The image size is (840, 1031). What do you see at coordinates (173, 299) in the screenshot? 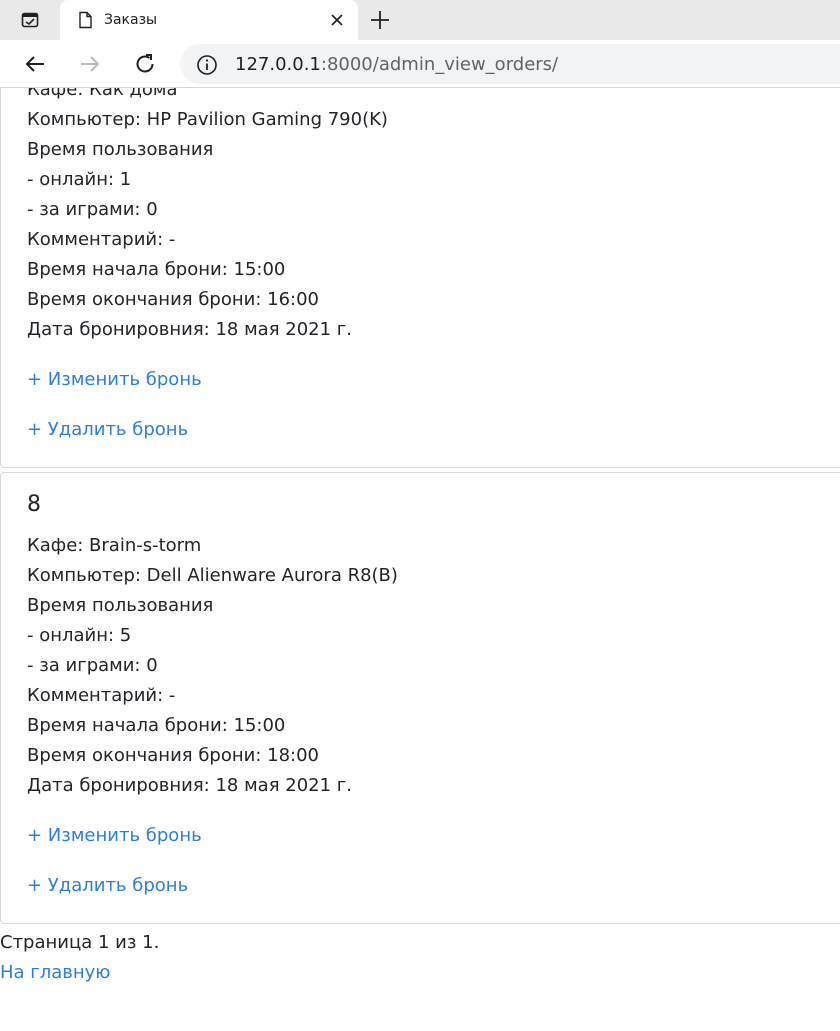
I see `order-end-time: Время окончания брони: 16:00` at bounding box center [173, 299].